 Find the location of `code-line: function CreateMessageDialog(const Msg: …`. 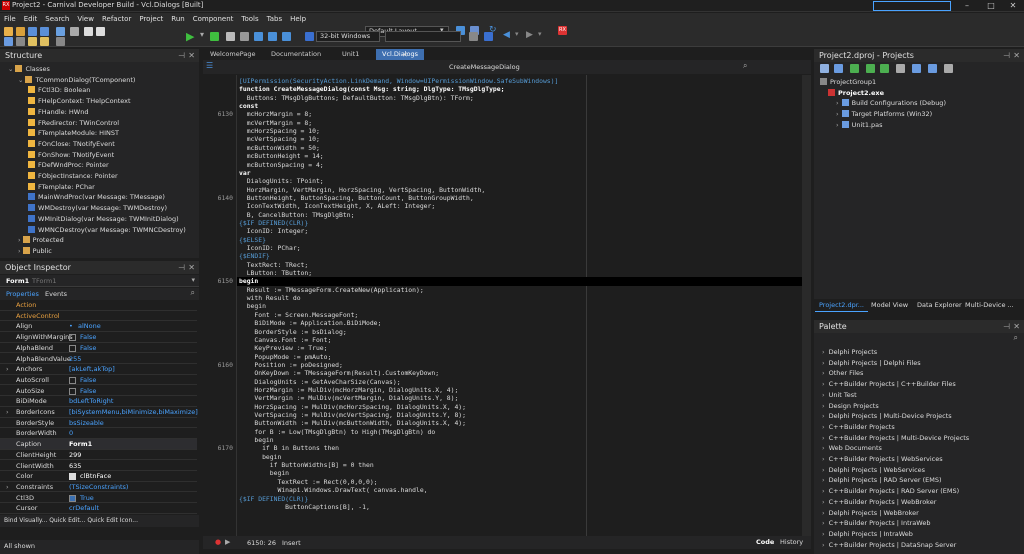

code-line: function CreateMessageDialog(const Msg: … is located at coordinates (371, 89).